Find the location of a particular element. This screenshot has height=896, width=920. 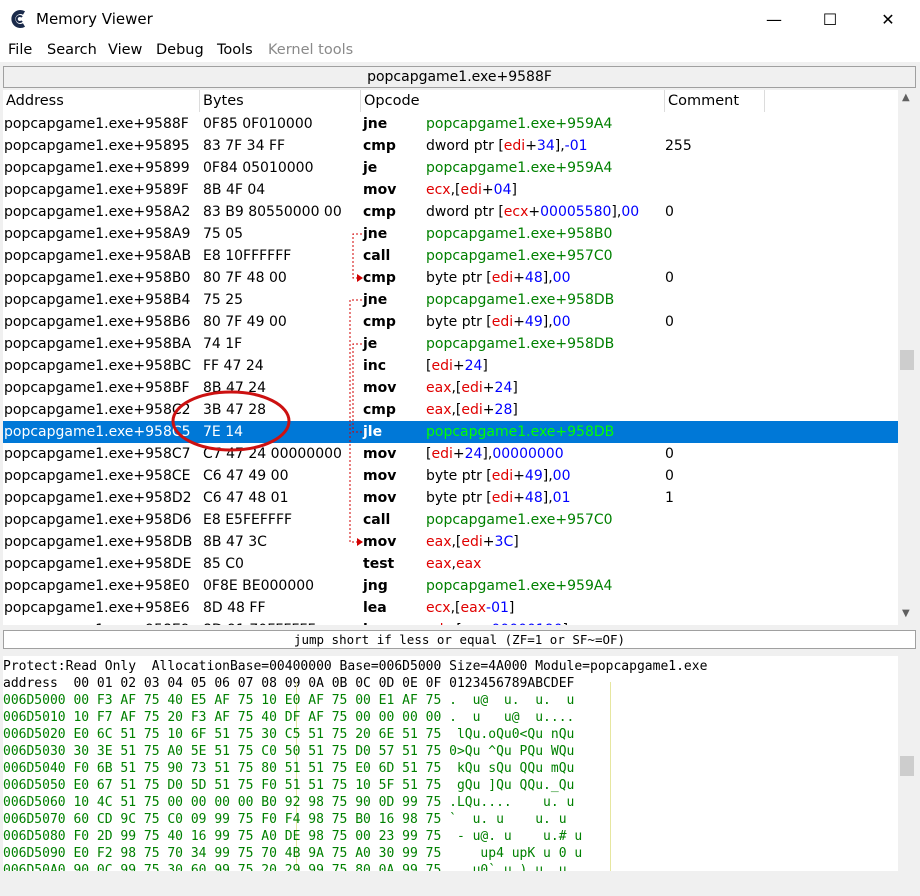

disassembly-row: popcapgame1.exe+958BC FF 47 24 inc [edi+24] is located at coordinates (450, 366).